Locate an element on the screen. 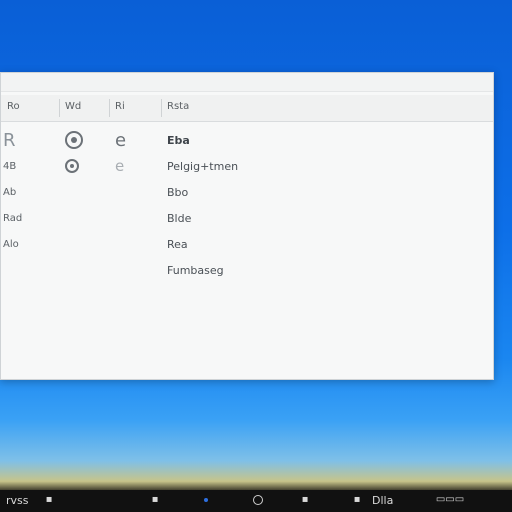 The width and height of the screenshot is (512, 512). header-col-2: Wd is located at coordinates (73, 106).